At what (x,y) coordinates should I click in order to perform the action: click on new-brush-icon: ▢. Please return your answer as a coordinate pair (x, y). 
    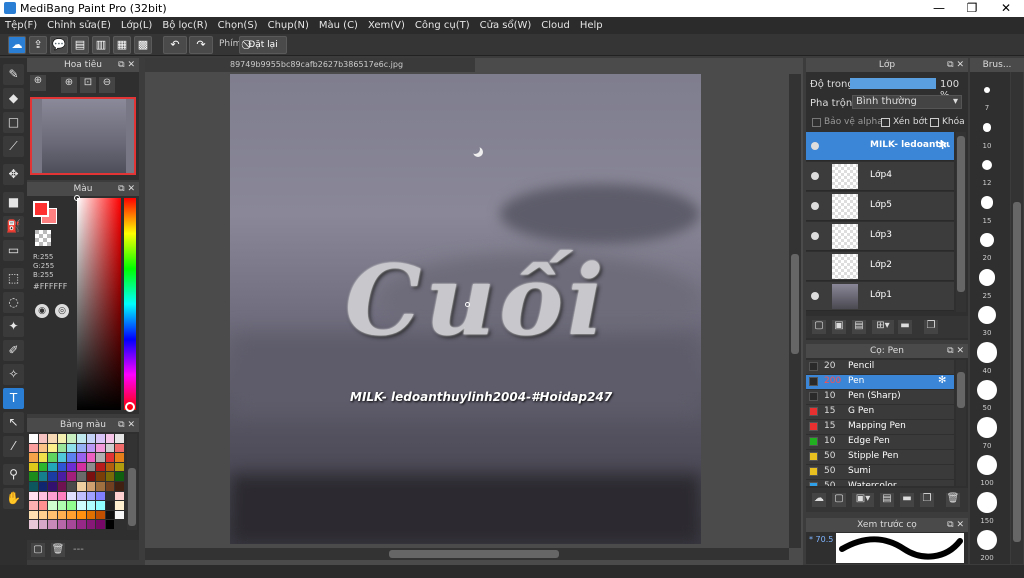
    Looking at the image, I should click on (839, 500).